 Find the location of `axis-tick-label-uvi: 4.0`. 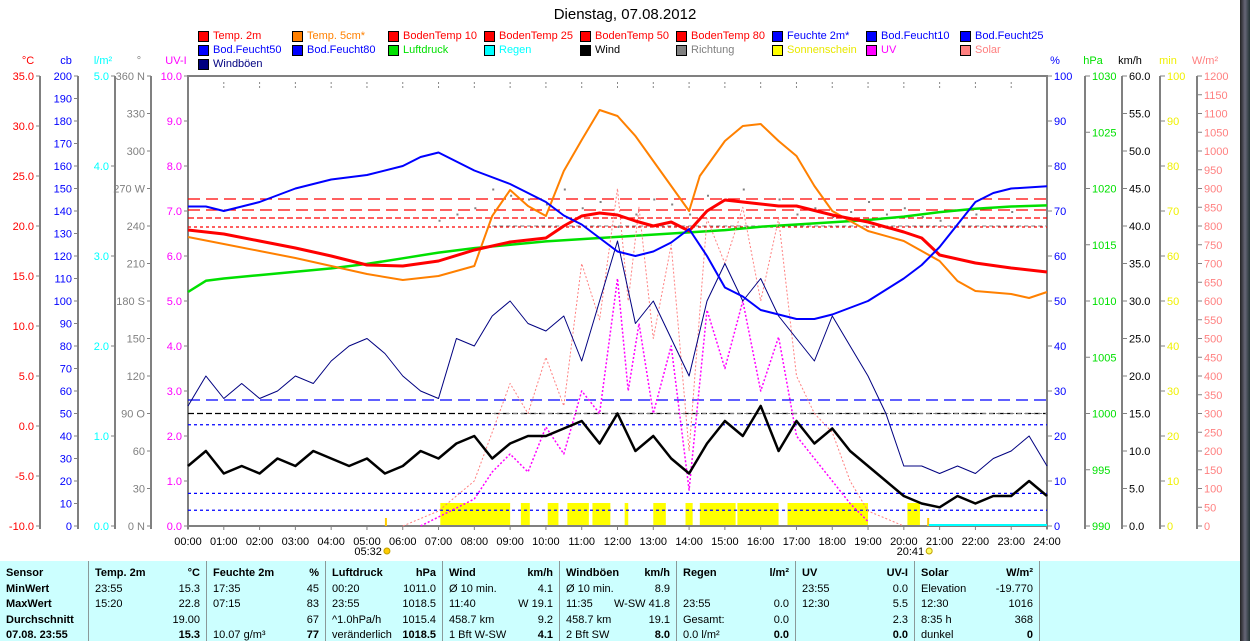

axis-tick-label-uvi: 4.0 is located at coordinates (174, 347).